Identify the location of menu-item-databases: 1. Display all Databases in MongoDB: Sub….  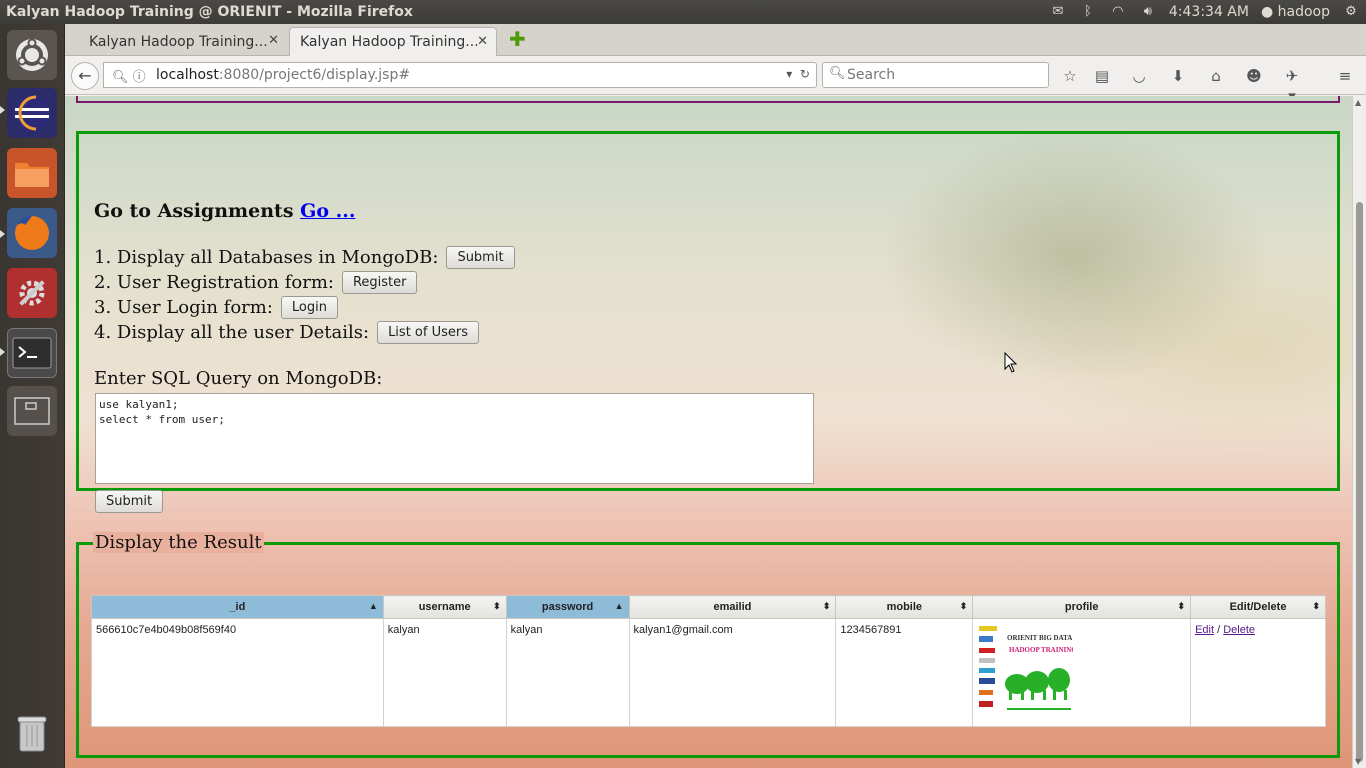
(304, 257).